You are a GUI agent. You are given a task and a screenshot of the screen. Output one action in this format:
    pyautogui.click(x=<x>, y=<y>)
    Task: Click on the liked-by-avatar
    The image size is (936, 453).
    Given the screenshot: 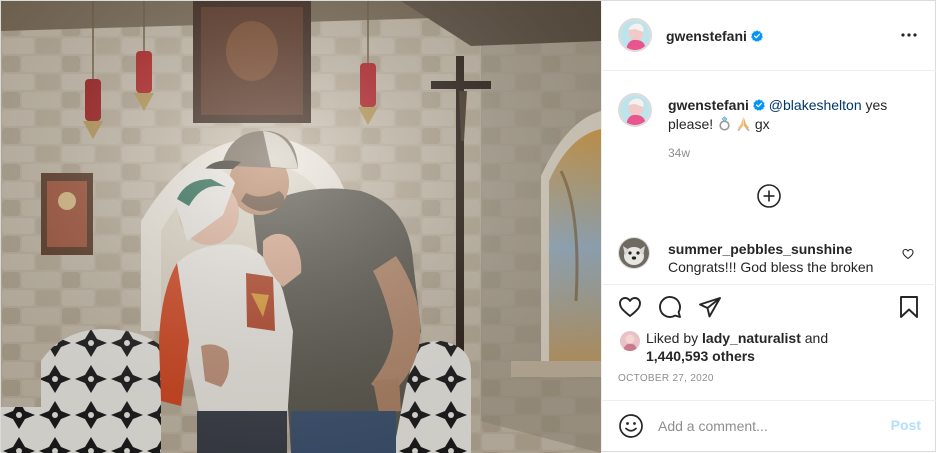 What is the action you would take?
    pyautogui.click(x=630, y=341)
    